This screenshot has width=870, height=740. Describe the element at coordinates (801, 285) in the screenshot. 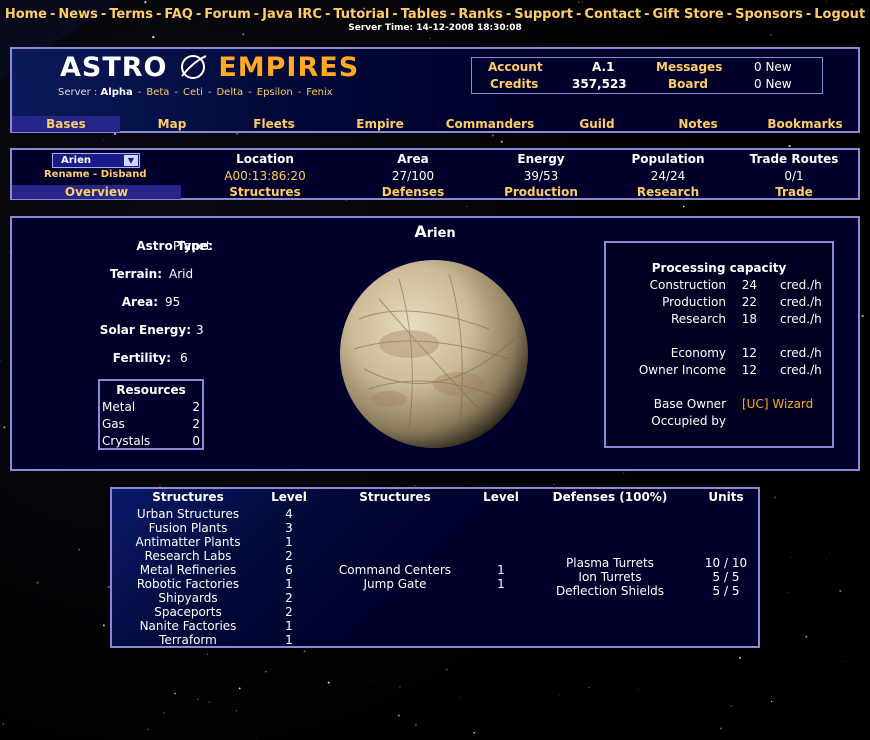

I see `construction-unit: cred./h` at that location.